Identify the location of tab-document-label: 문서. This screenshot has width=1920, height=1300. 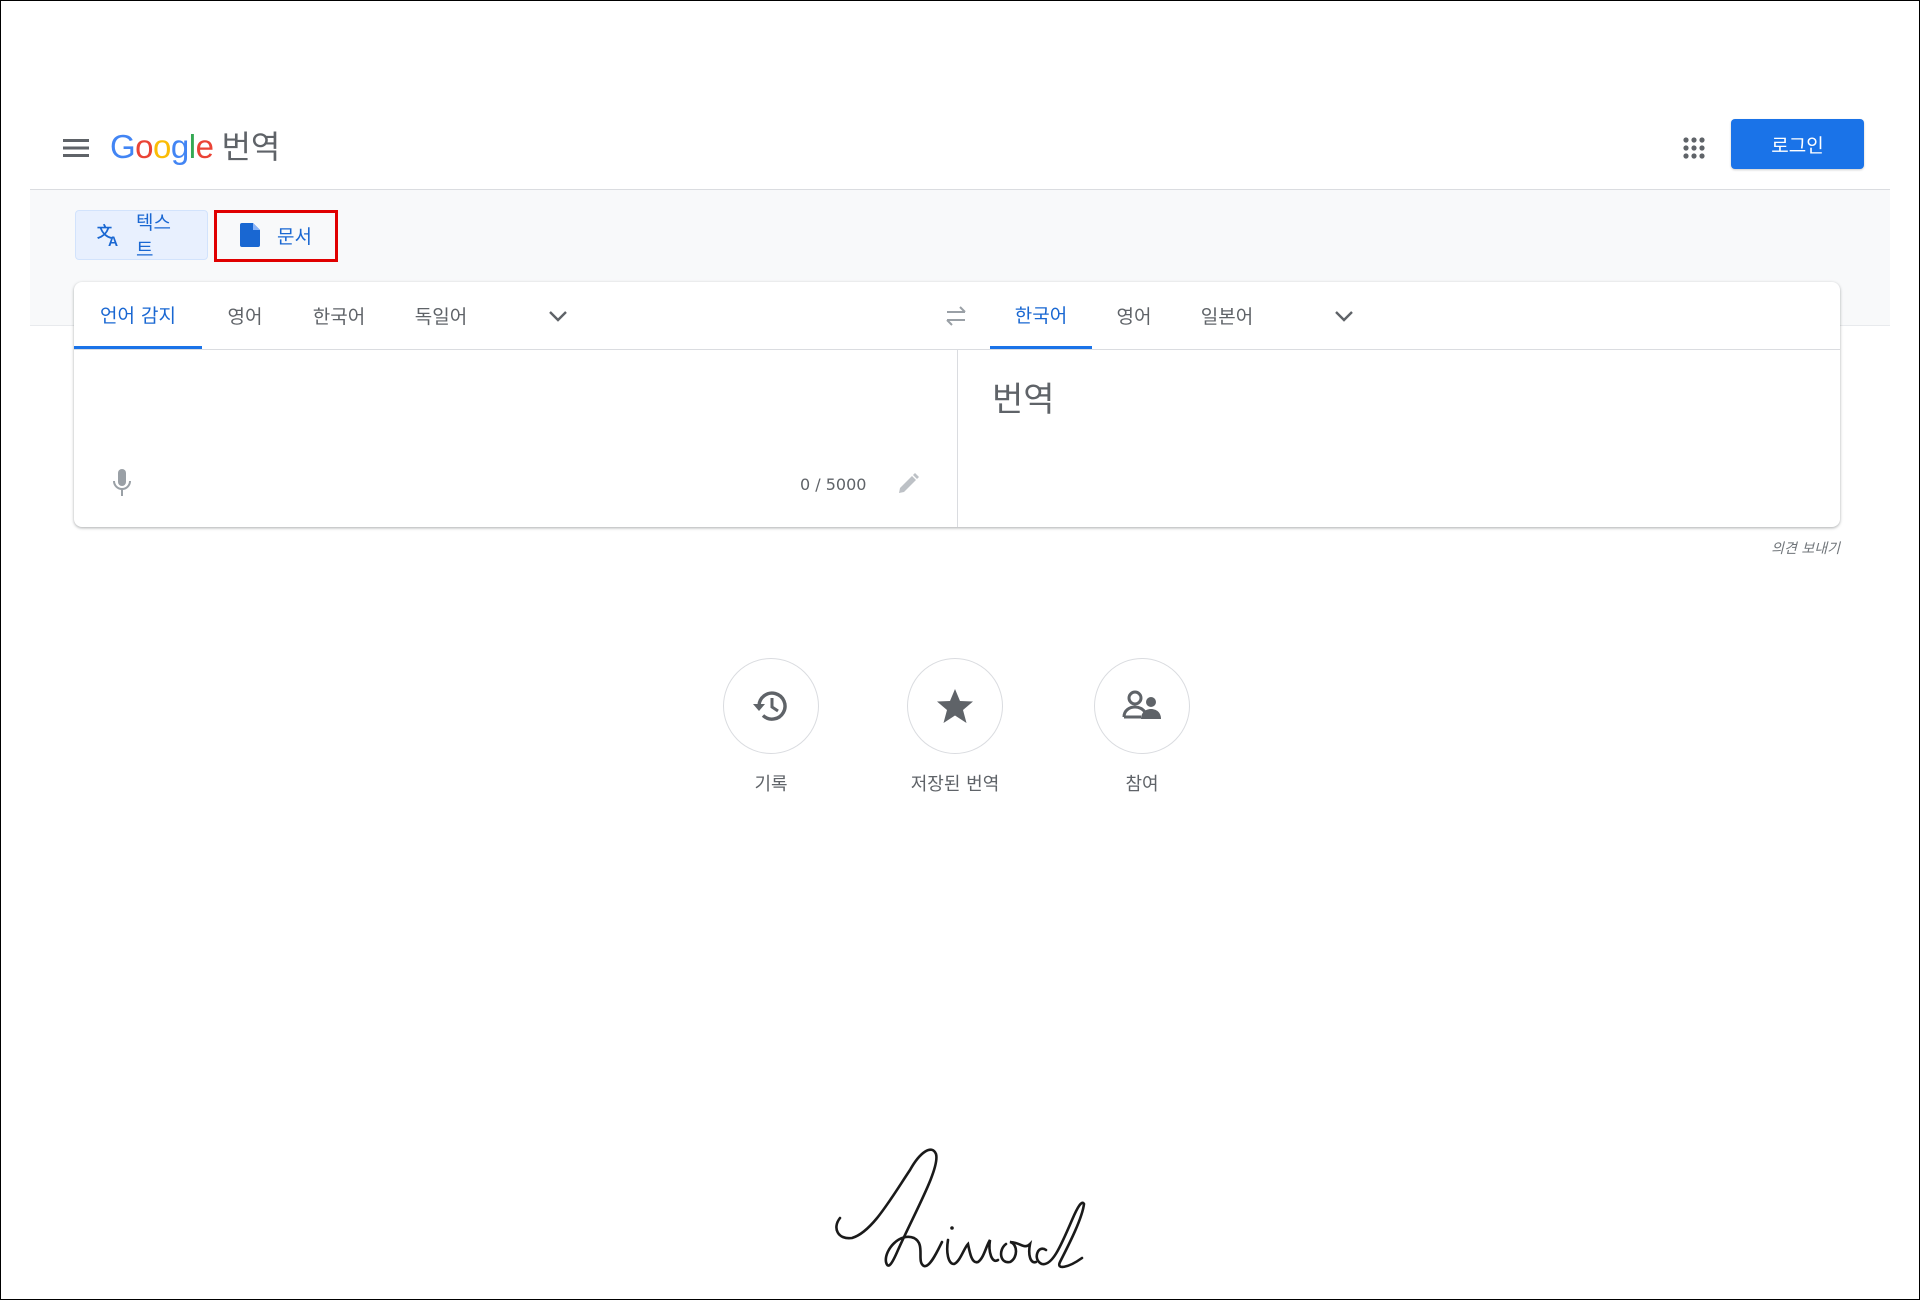
(294, 236).